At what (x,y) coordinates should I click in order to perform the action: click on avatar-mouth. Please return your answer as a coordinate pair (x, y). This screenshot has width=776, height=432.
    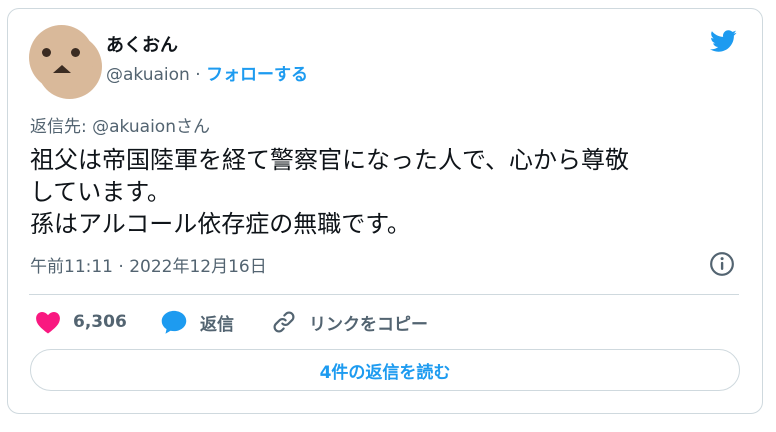
    Looking at the image, I should click on (62, 69).